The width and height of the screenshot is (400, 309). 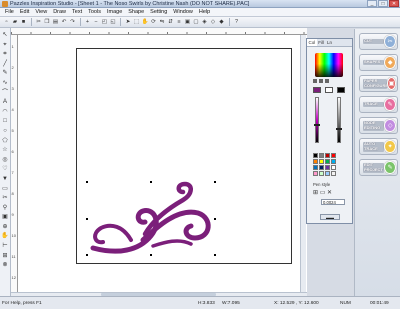 What do you see at coordinates (5, 102) in the screenshot?
I see `text-tool-icon: A` at bounding box center [5, 102].